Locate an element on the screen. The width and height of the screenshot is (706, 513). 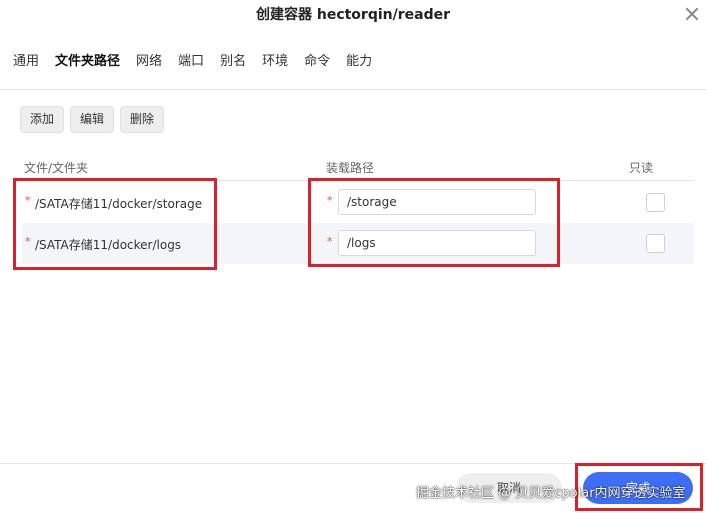
close-icon is located at coordinates (692, 14).